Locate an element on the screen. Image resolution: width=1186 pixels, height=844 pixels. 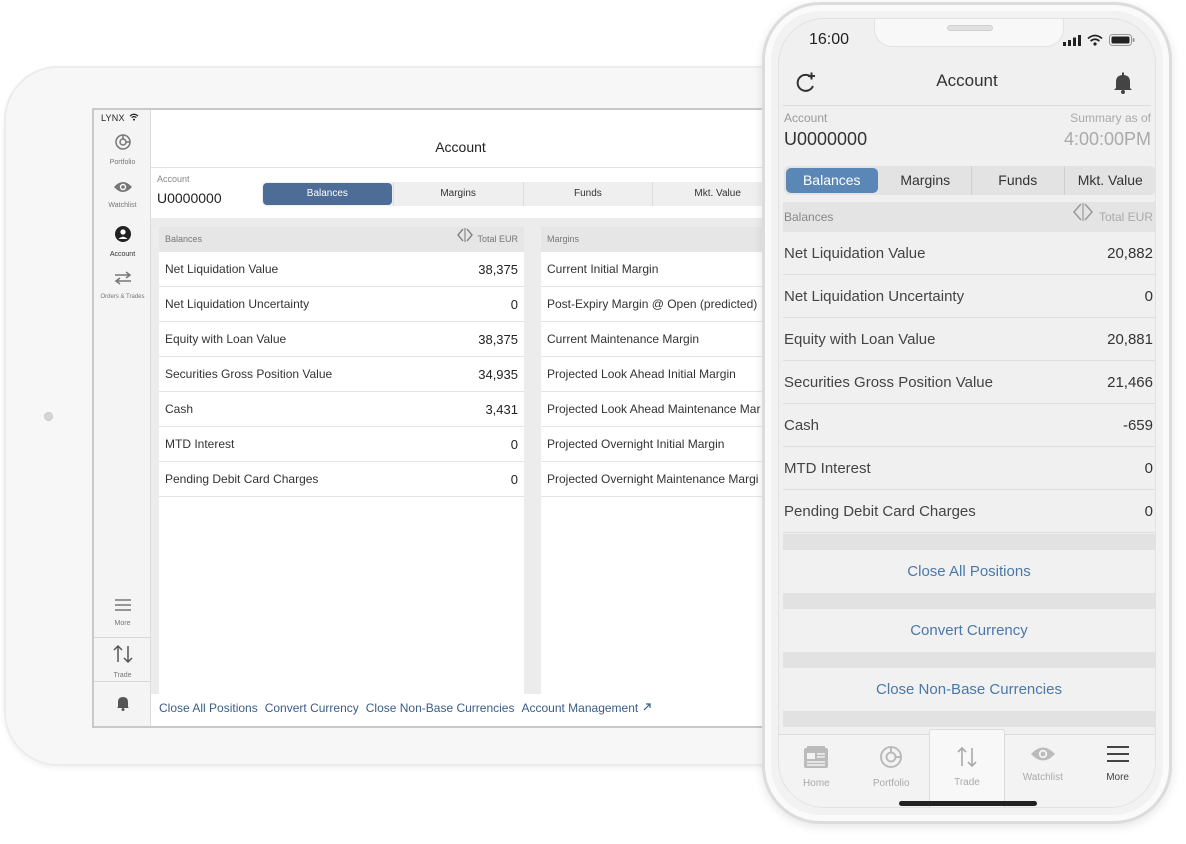
sidebar-item-more: More is located at coordinates (122, 612).